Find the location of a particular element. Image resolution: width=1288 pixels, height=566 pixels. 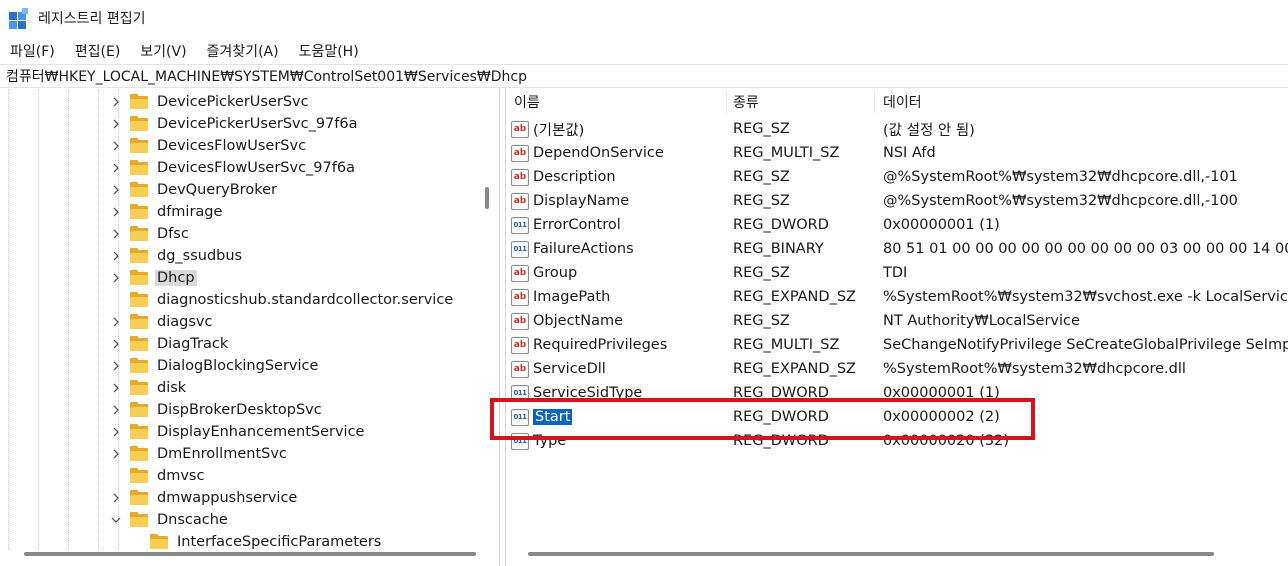

value-name: DependOnService is located at coordinates (598, 153).